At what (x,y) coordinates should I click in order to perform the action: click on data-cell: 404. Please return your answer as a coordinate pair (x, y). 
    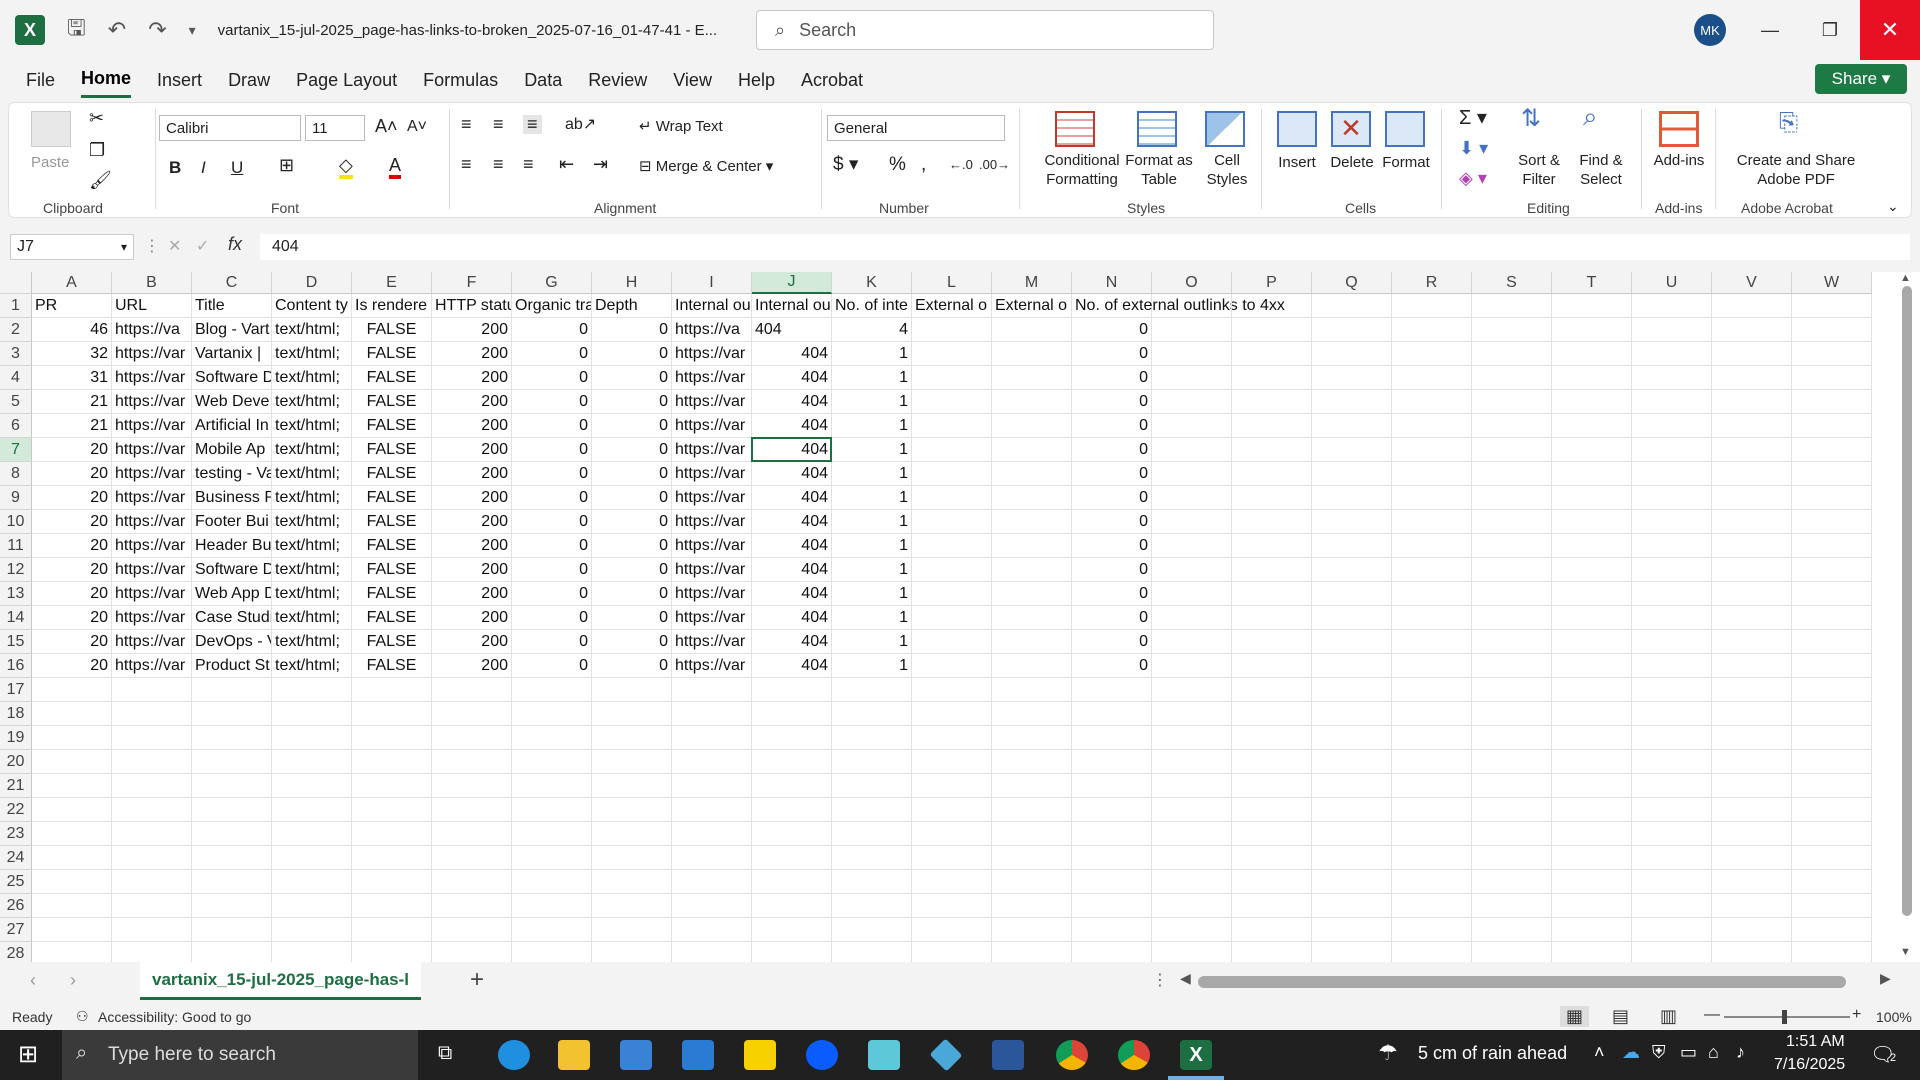
    Looking at the image, I should click on (792, 666).